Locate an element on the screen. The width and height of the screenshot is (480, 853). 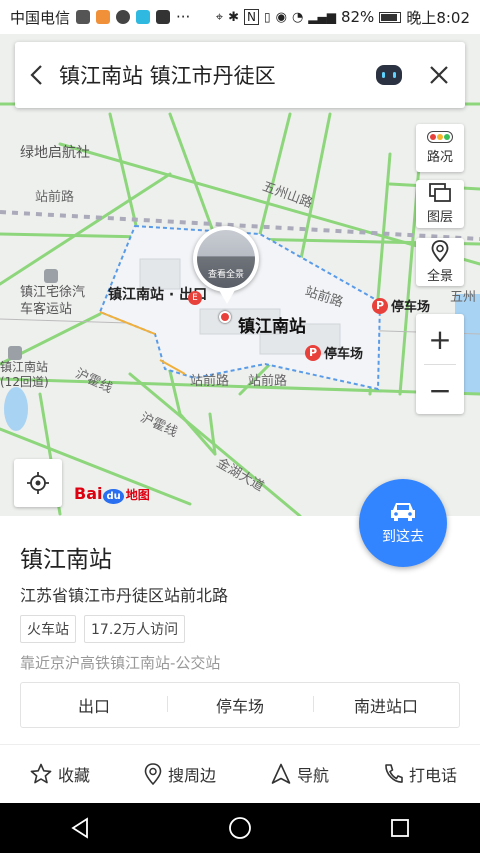
zoom-in-button: + is located at coordinates (440, 339).